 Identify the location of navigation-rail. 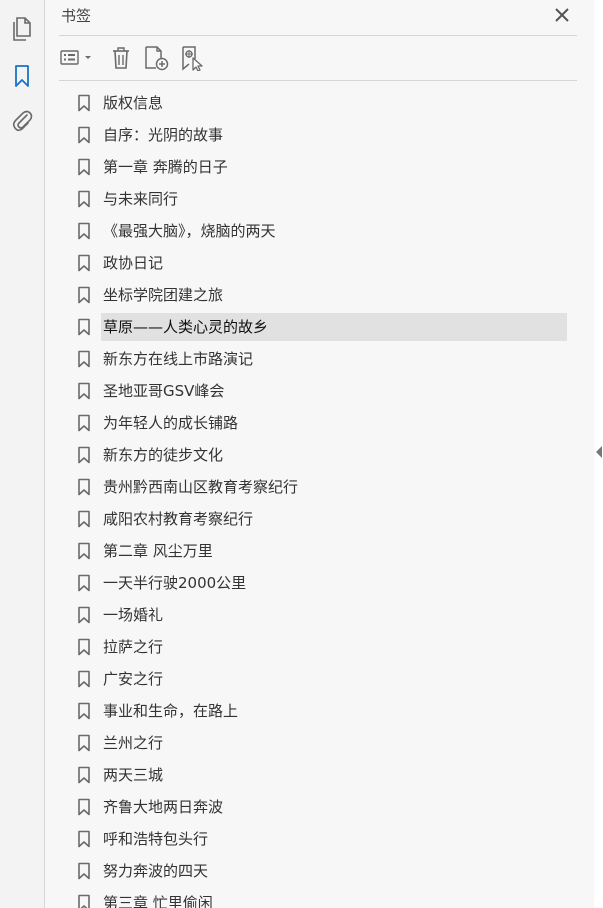
(22, 454).